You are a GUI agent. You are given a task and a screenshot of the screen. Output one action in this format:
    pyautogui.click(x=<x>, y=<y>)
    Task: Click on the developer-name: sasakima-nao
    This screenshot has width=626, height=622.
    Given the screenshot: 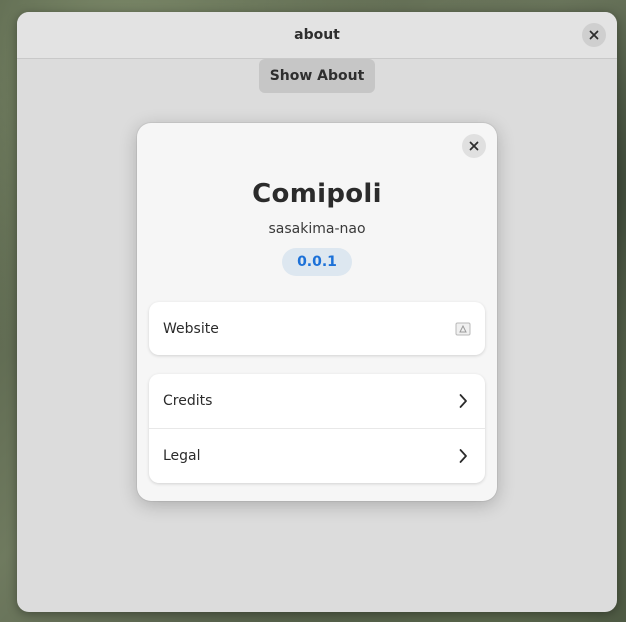 What is the action you would take?
    pyautogui.click(x=317, y=229)
    